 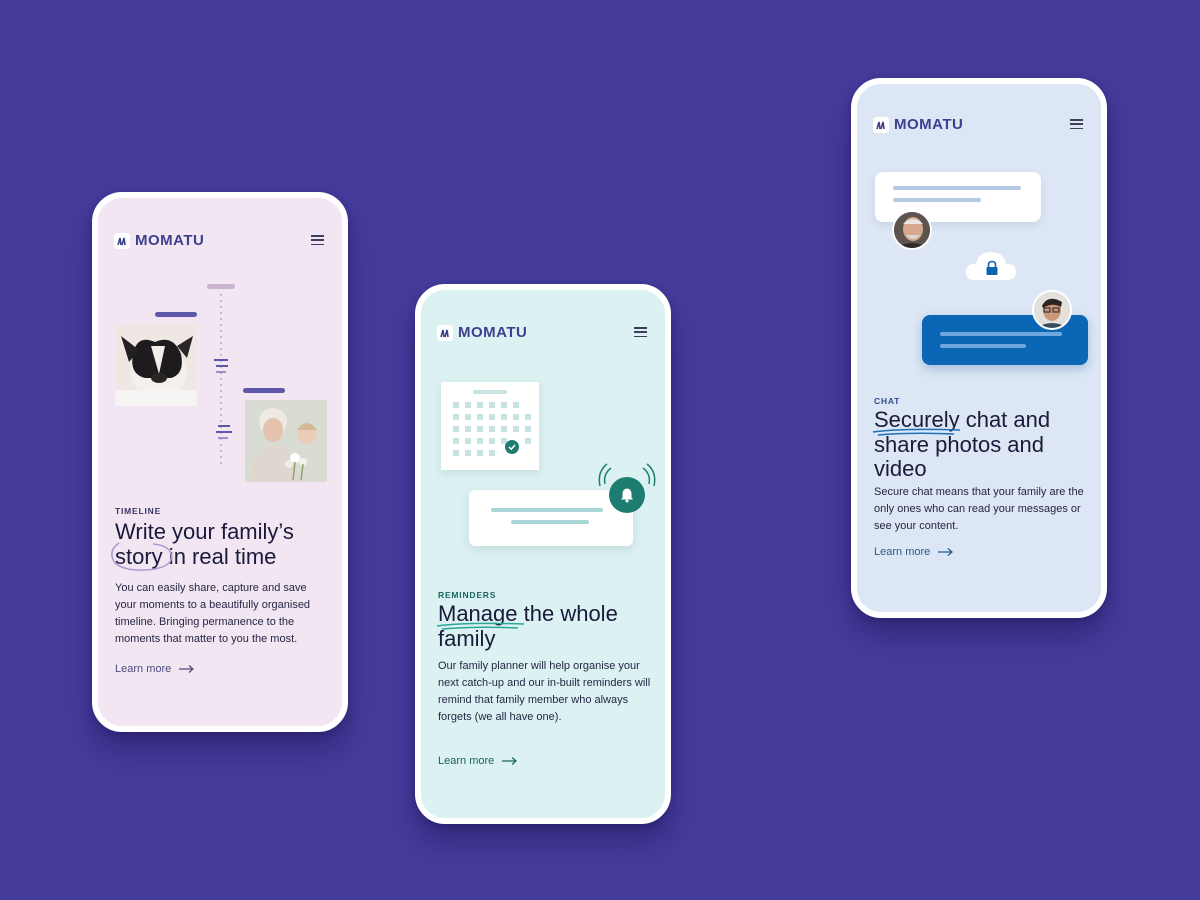 I want to click on section-title: Manage the whole family, so click(x=544, y=626).